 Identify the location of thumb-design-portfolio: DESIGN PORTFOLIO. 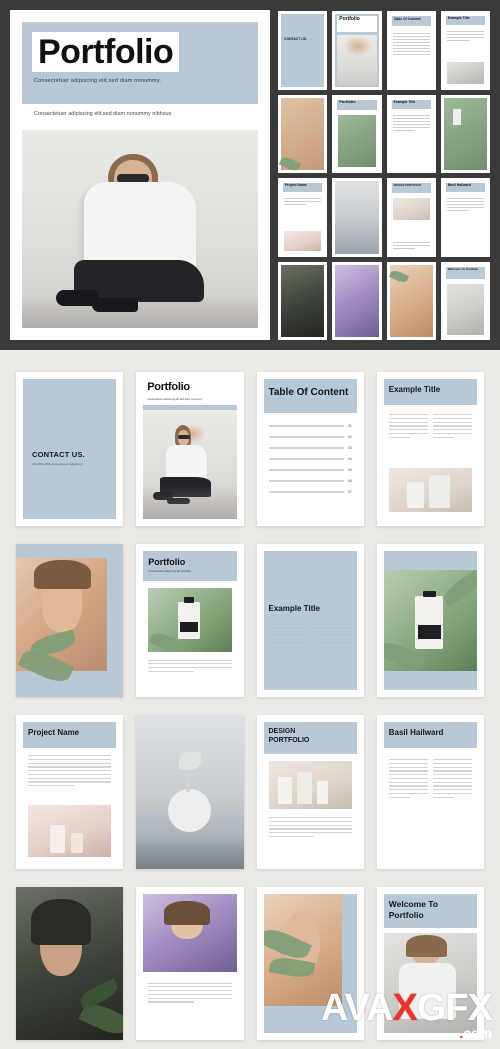
(411, 217).